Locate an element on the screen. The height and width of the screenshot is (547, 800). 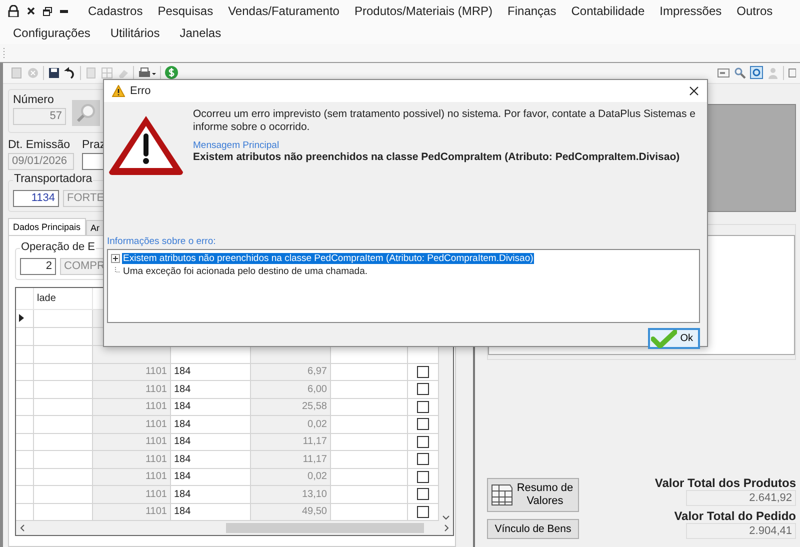
error-message: Ocorreu um erro imprevisto (sem tratamento possivel) no sistema. Por favor, contate a DataPlus Sistemas e informe sobre o ocorrido. is located at coordinates (444, 121).